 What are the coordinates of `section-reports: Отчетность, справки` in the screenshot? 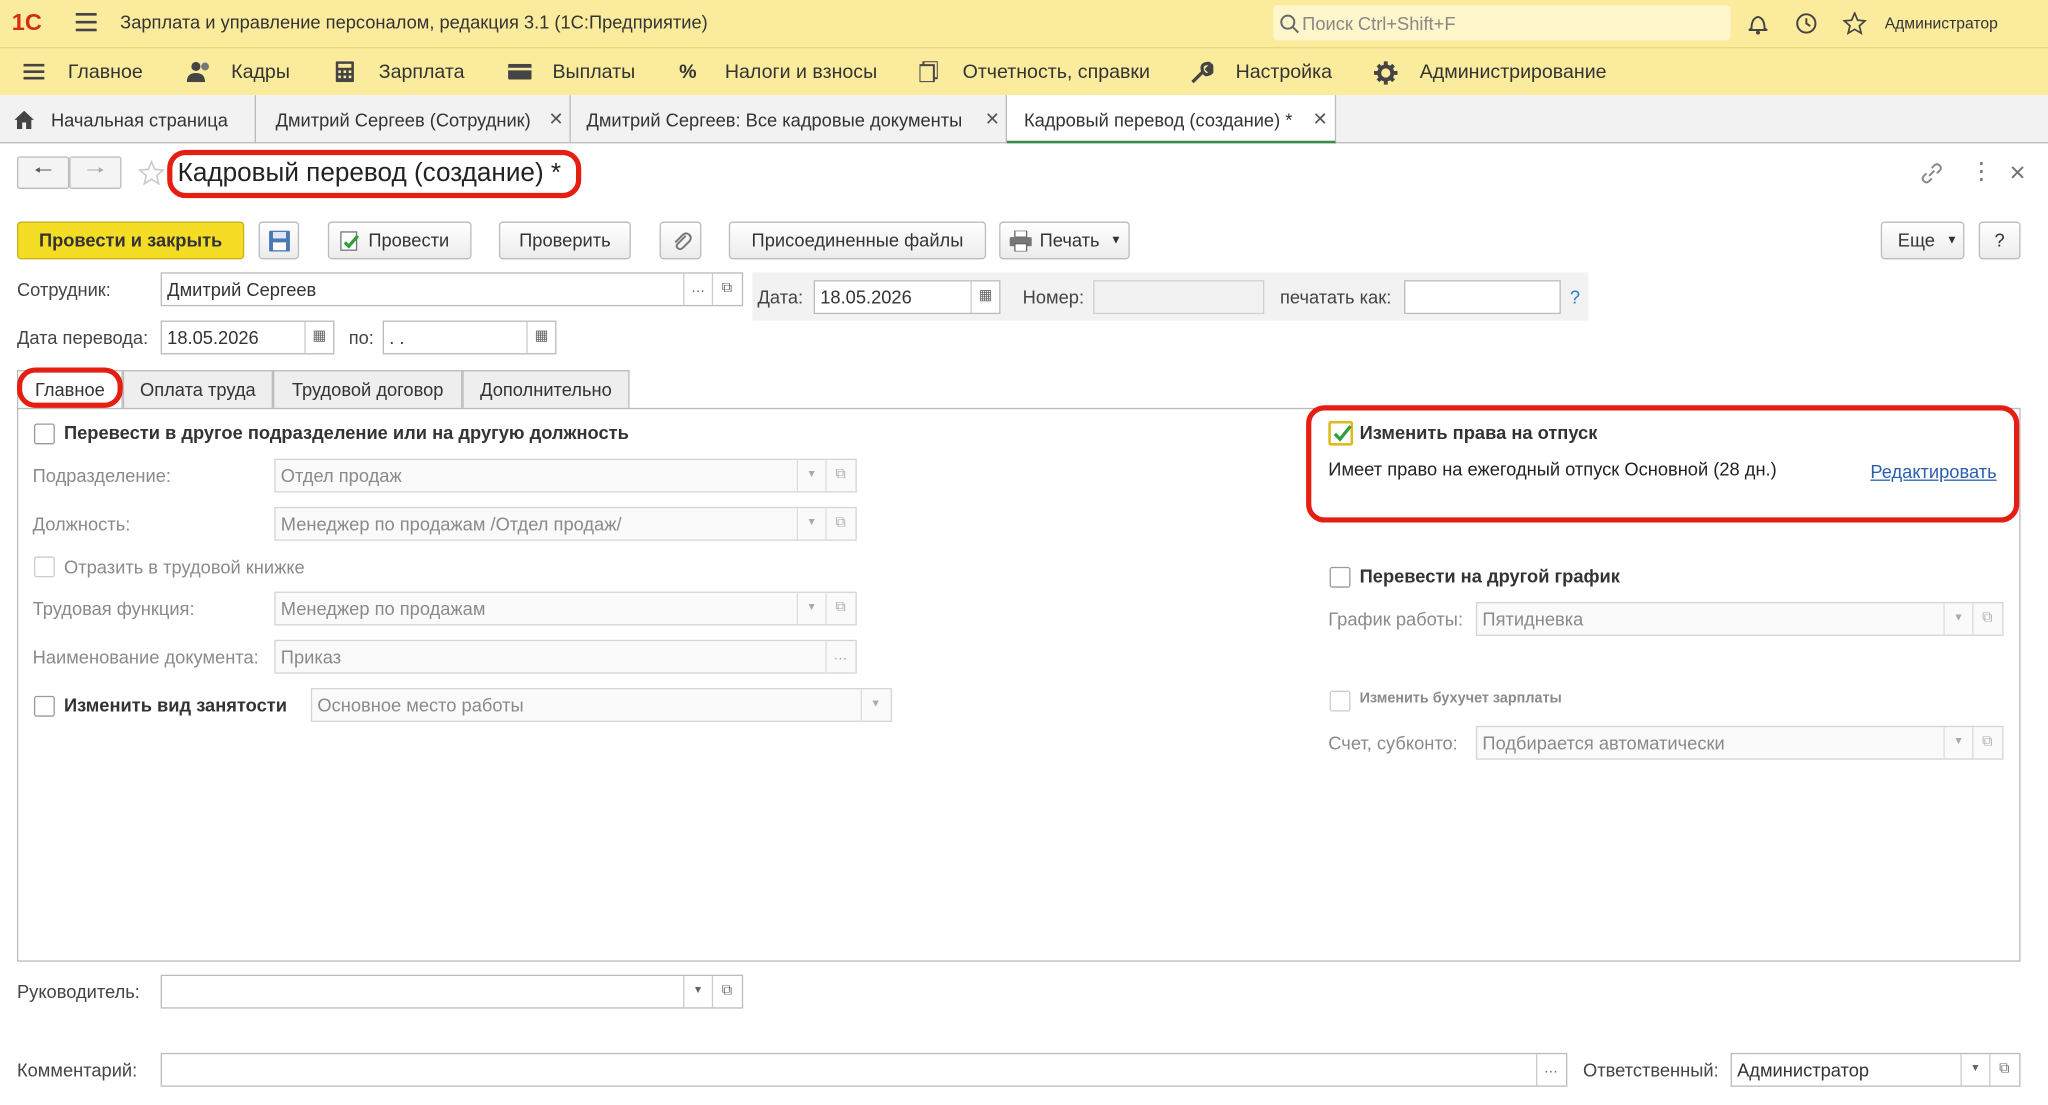 It's located at (1056, 72).